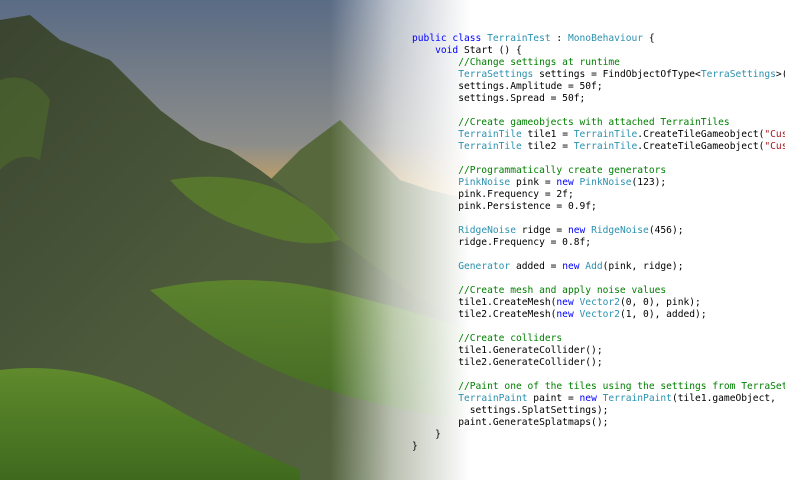 Image resolution: width=785 pixels, height=480 pixels. What do you see at coordinates (598, 87) in the screenshot?
I see `code-line: settings.Amplitude = 50f;` at bounding box center [598, 87].